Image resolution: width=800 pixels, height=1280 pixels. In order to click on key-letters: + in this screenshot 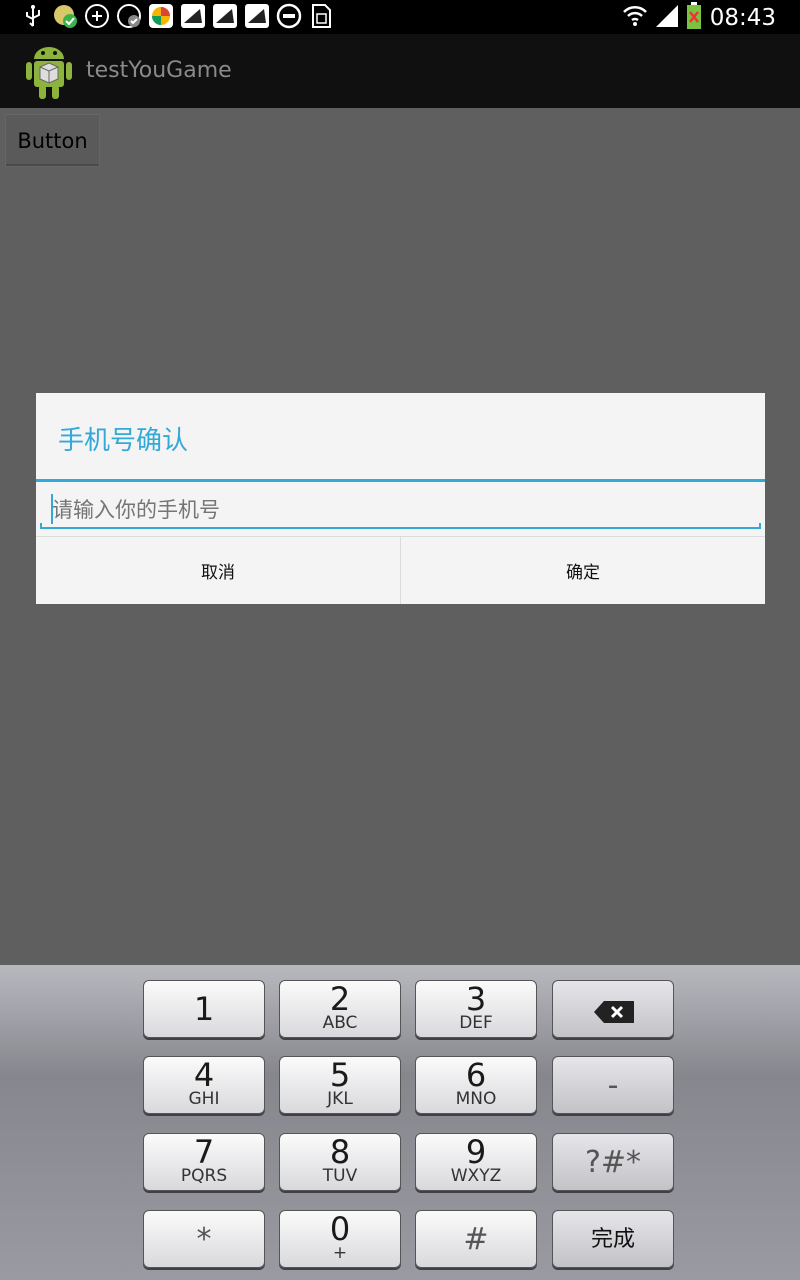, I will do `click(340, 1253)`.